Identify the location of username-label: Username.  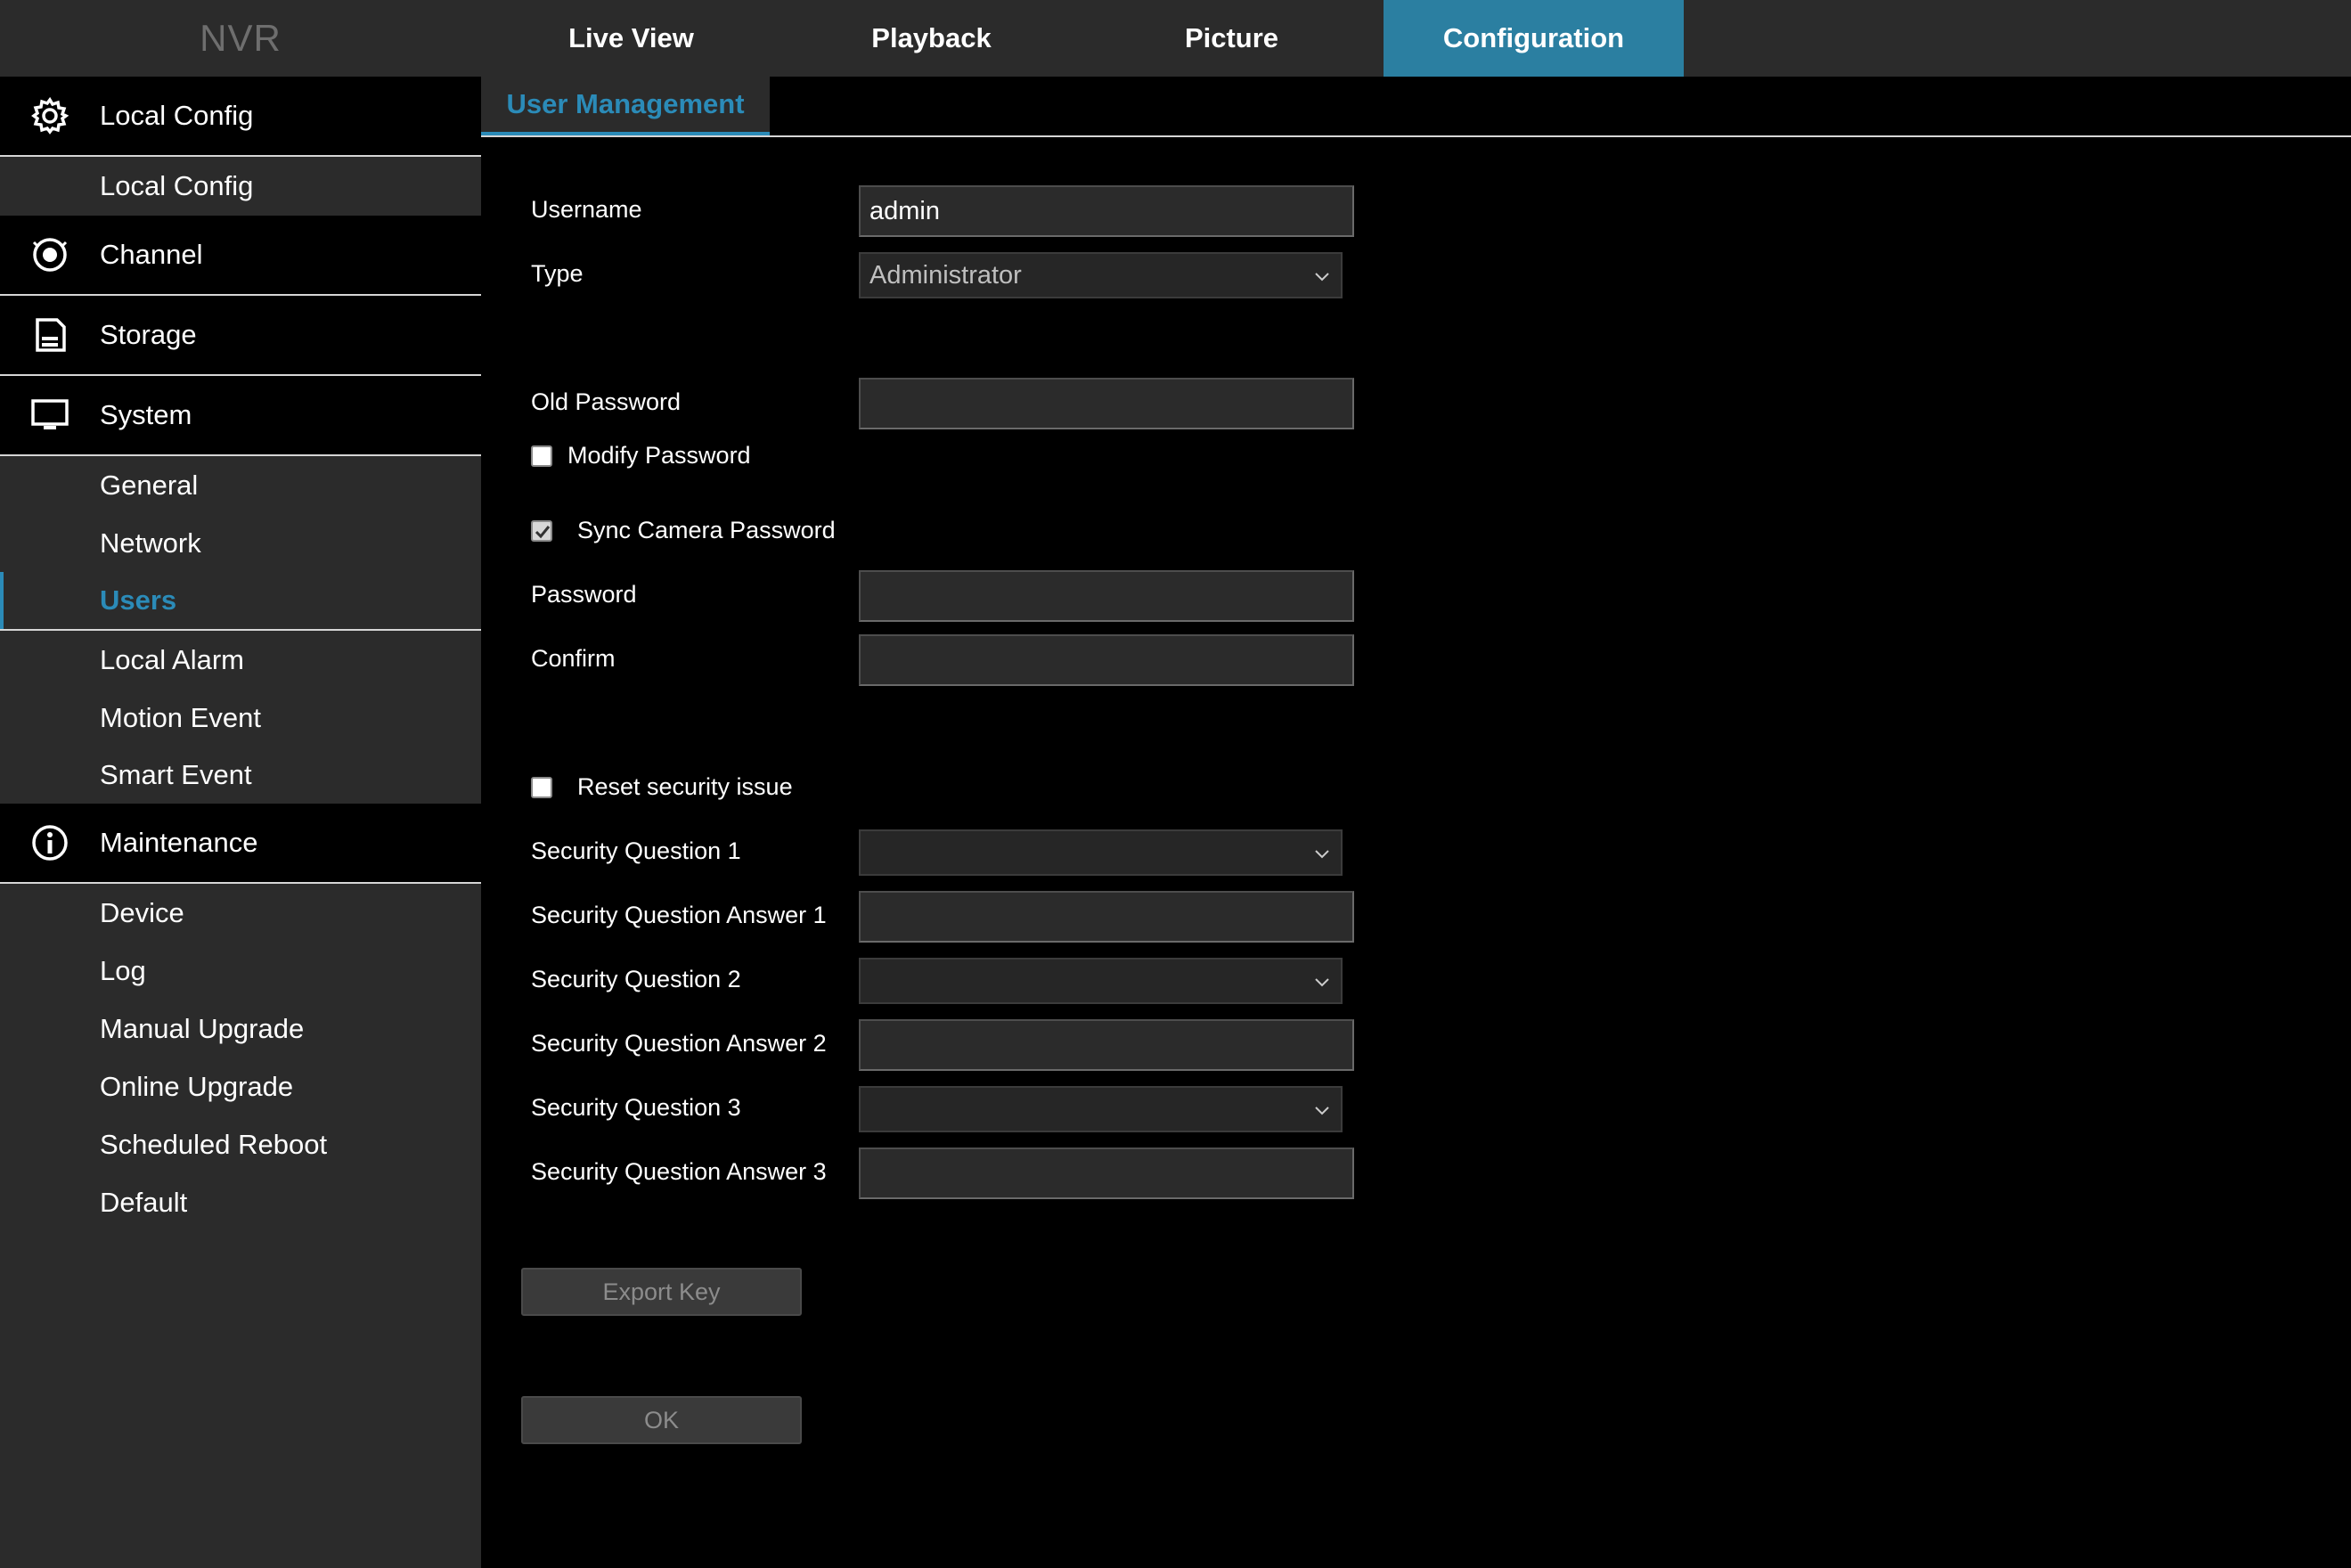
(587, 209).